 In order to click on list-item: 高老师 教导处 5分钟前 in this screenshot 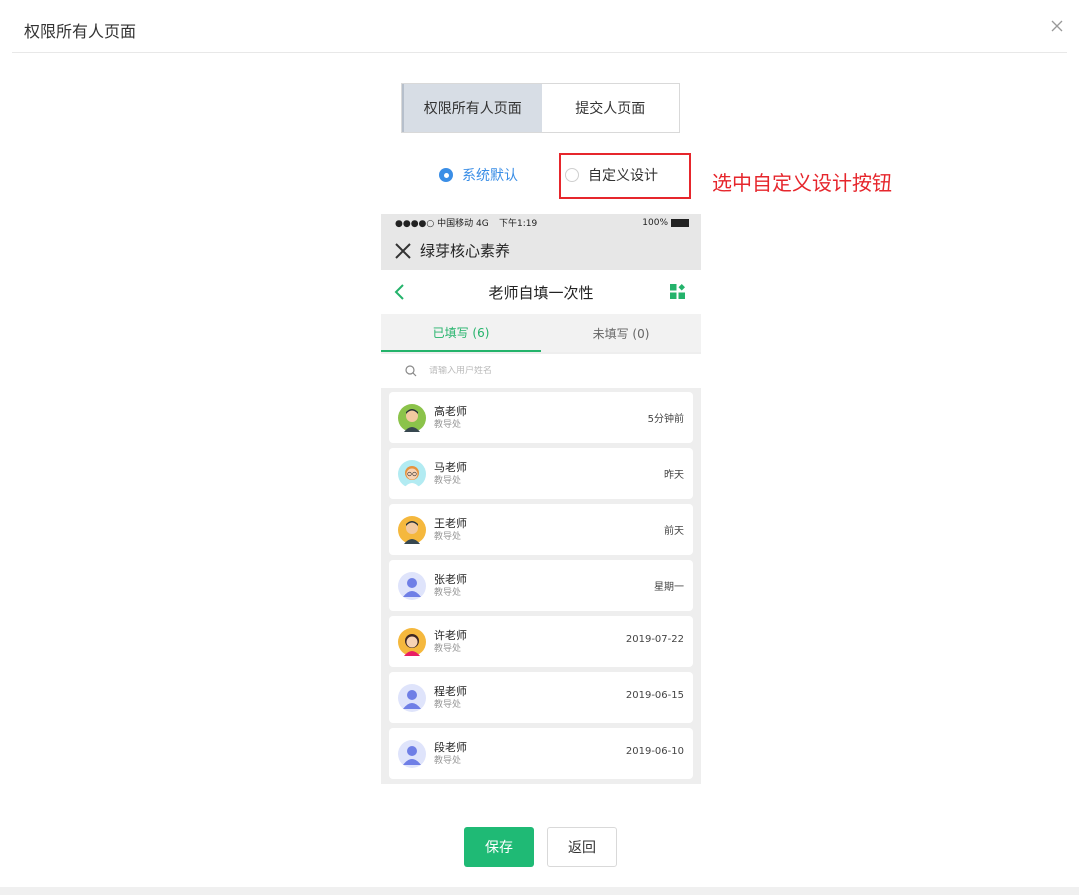, I will do `click(541, 417)`.